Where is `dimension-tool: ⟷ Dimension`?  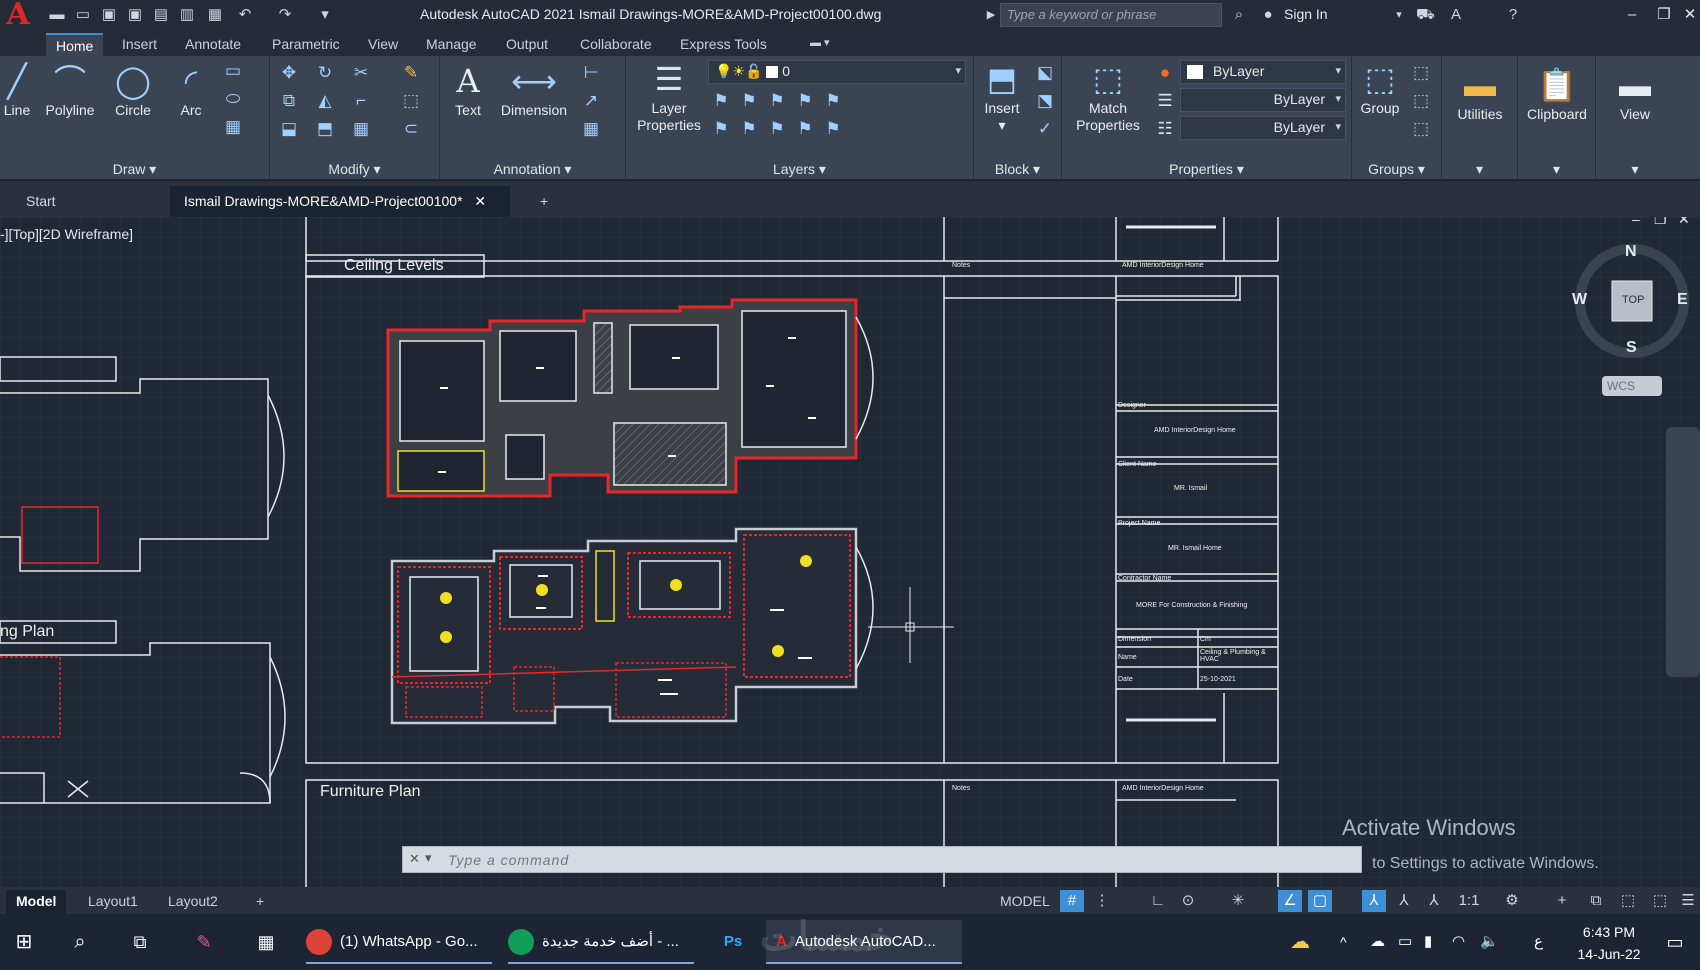 dimension-tool: ⟷ Dimension is located at coordinates (534, 90).